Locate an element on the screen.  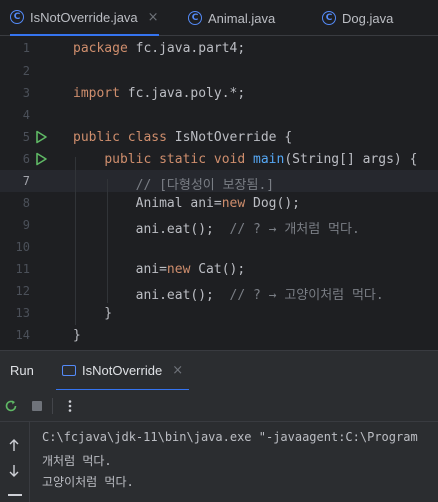
console-line: 개처럼 먹다. is located at coordinates (77, 461).